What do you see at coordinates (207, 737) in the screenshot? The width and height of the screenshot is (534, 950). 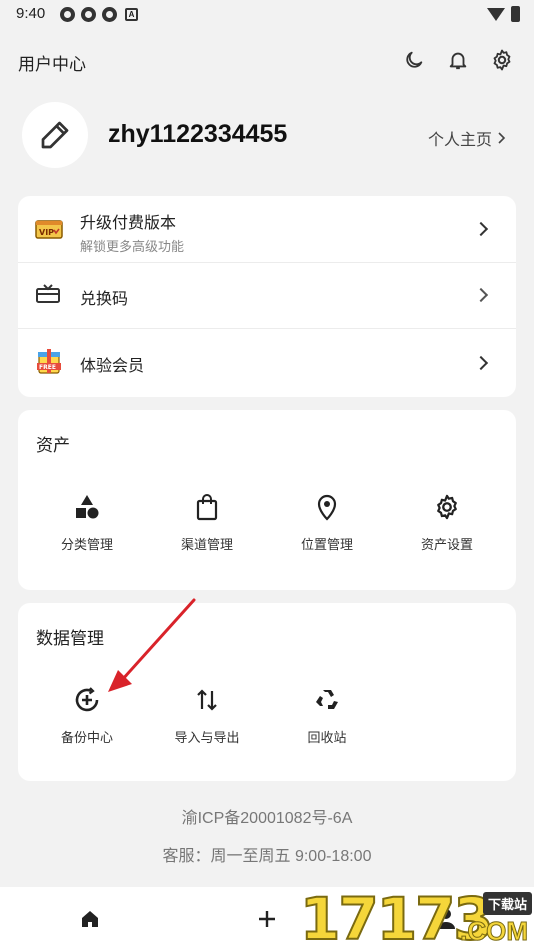 I see `import-export-label: 导入与导出` at bounding box center [207, 737].